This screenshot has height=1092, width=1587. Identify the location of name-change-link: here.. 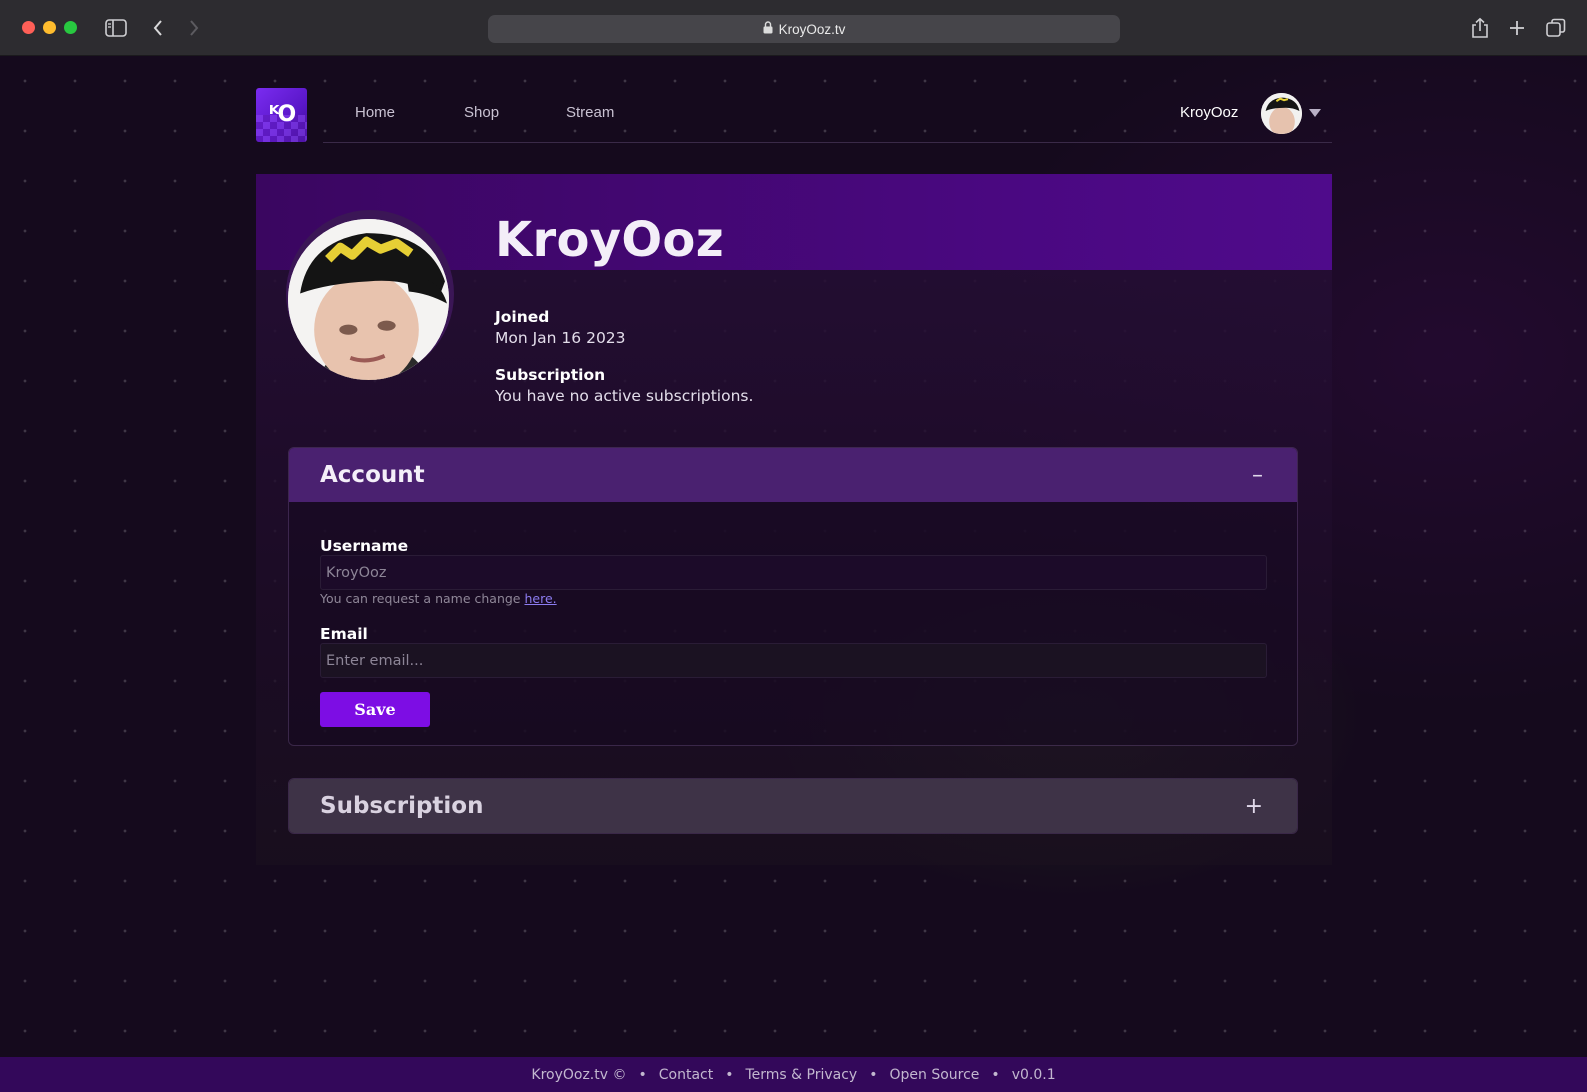
(540, 598).